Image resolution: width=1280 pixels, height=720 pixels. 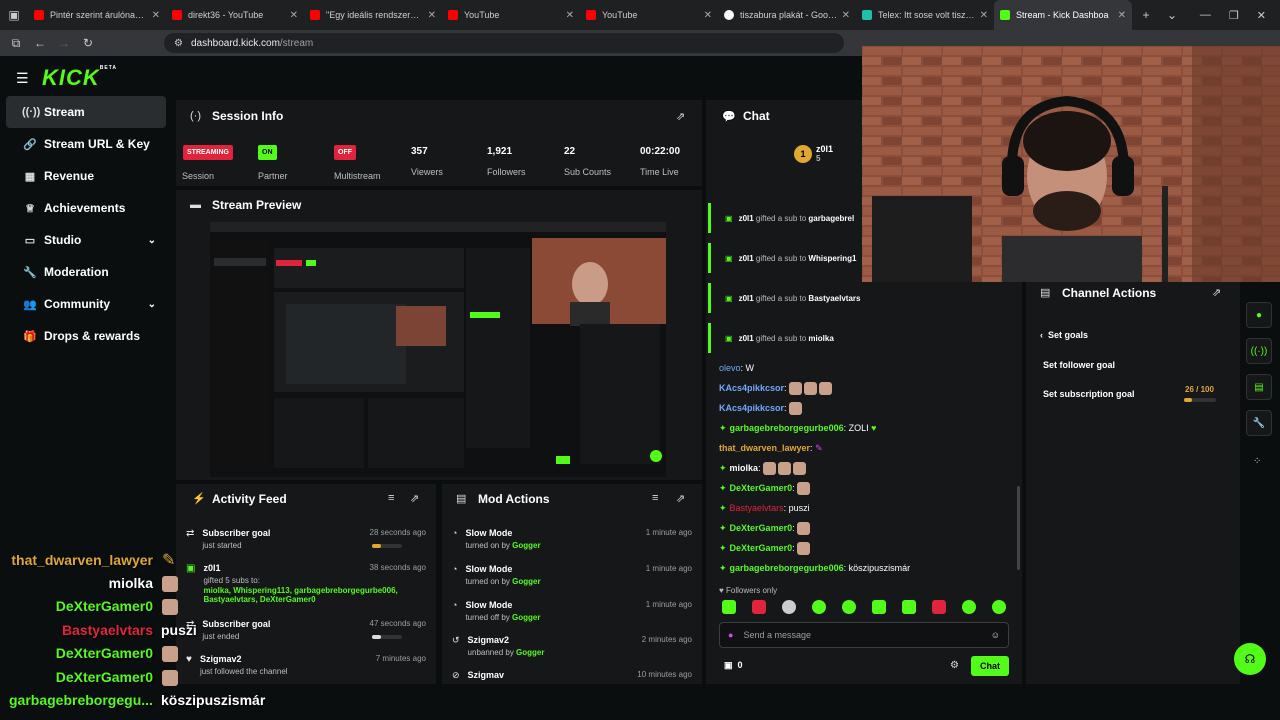 What do you see at coordinates (1063, 15) in the screenshot?
I see `browser-tab-active: Stream - Kick Dashboa ✕` at bounding box center [1063, 15].